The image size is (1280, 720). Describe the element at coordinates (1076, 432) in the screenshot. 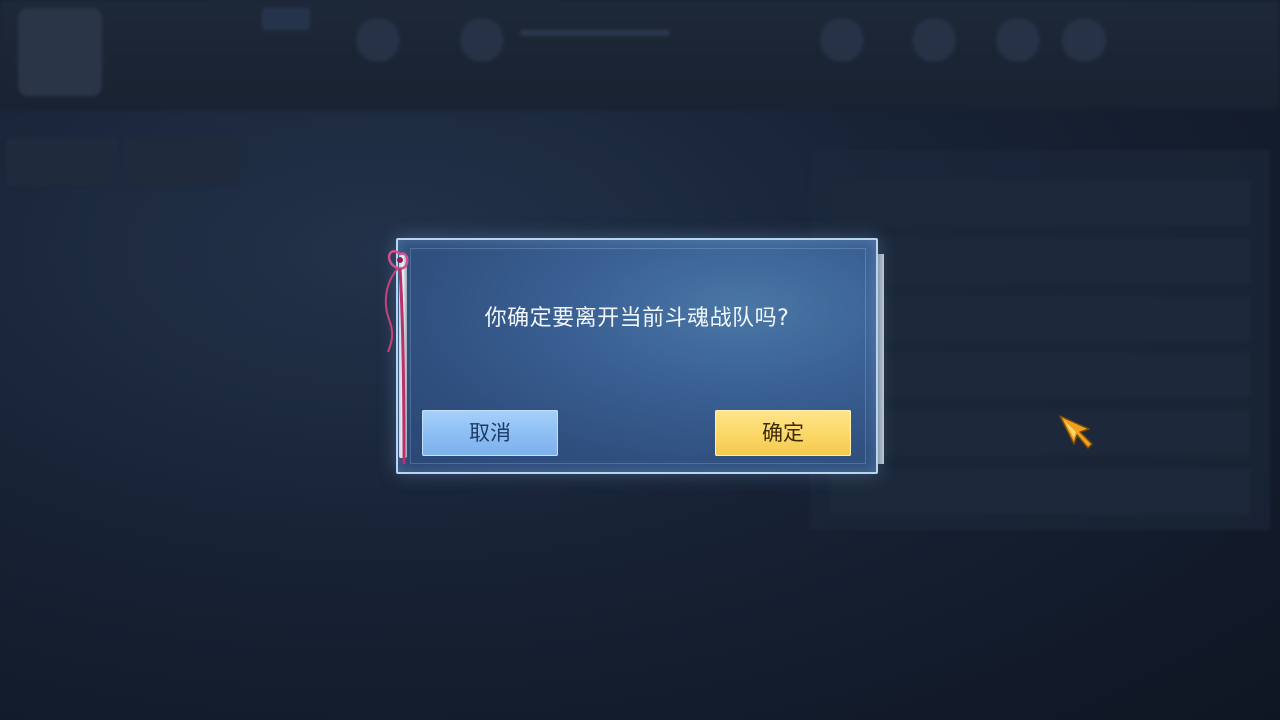

I see `golden-arrow-cursor-icon` at that location.